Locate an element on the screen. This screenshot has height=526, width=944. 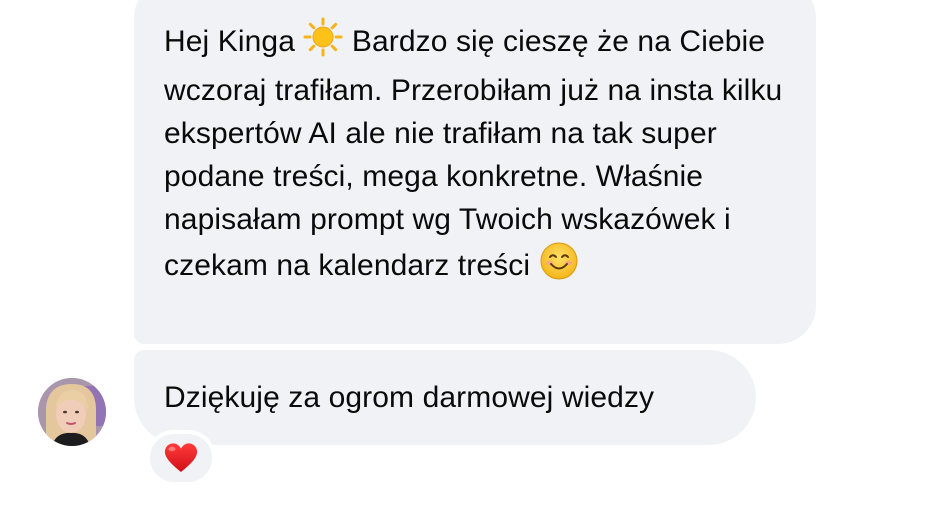
message-text-part-1: Hej Kinga is located at coordinates (234, 41).